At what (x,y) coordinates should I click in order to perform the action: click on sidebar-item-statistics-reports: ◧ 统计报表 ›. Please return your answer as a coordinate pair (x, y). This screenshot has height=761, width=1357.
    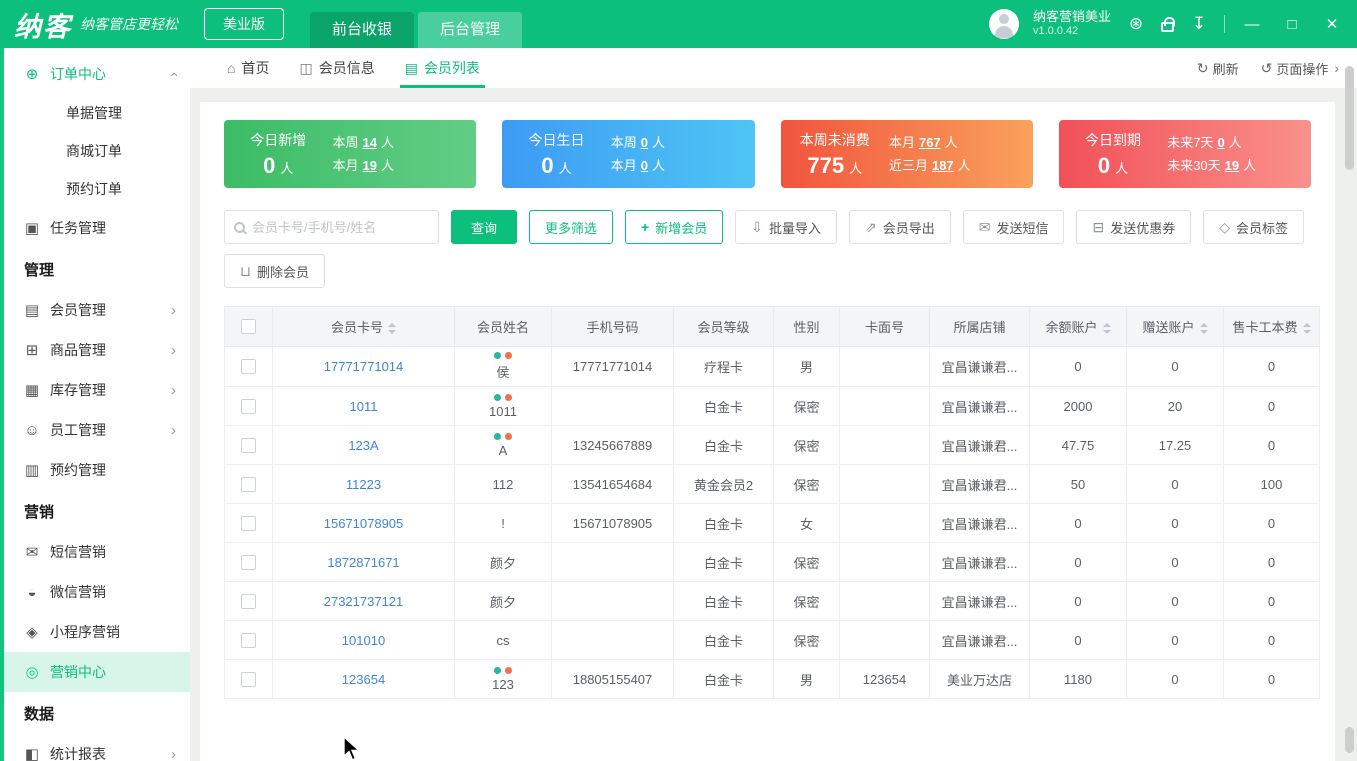
    Looking at the image, I should click on (97, 747).